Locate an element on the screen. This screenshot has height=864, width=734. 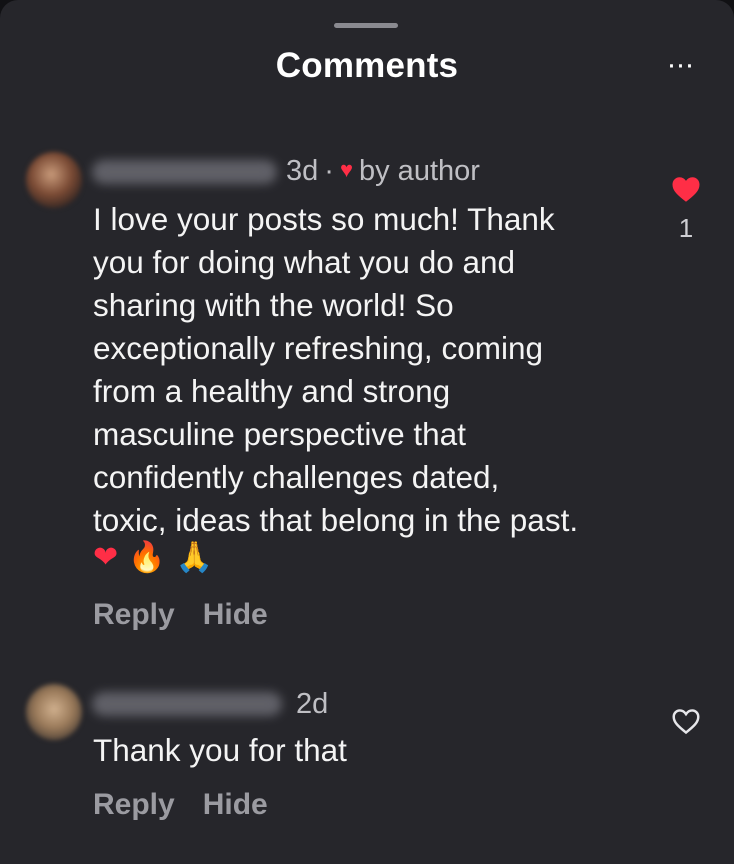
comment-text-line: toxic, ideas that belong in the past. is located at coordinates (336, 520).